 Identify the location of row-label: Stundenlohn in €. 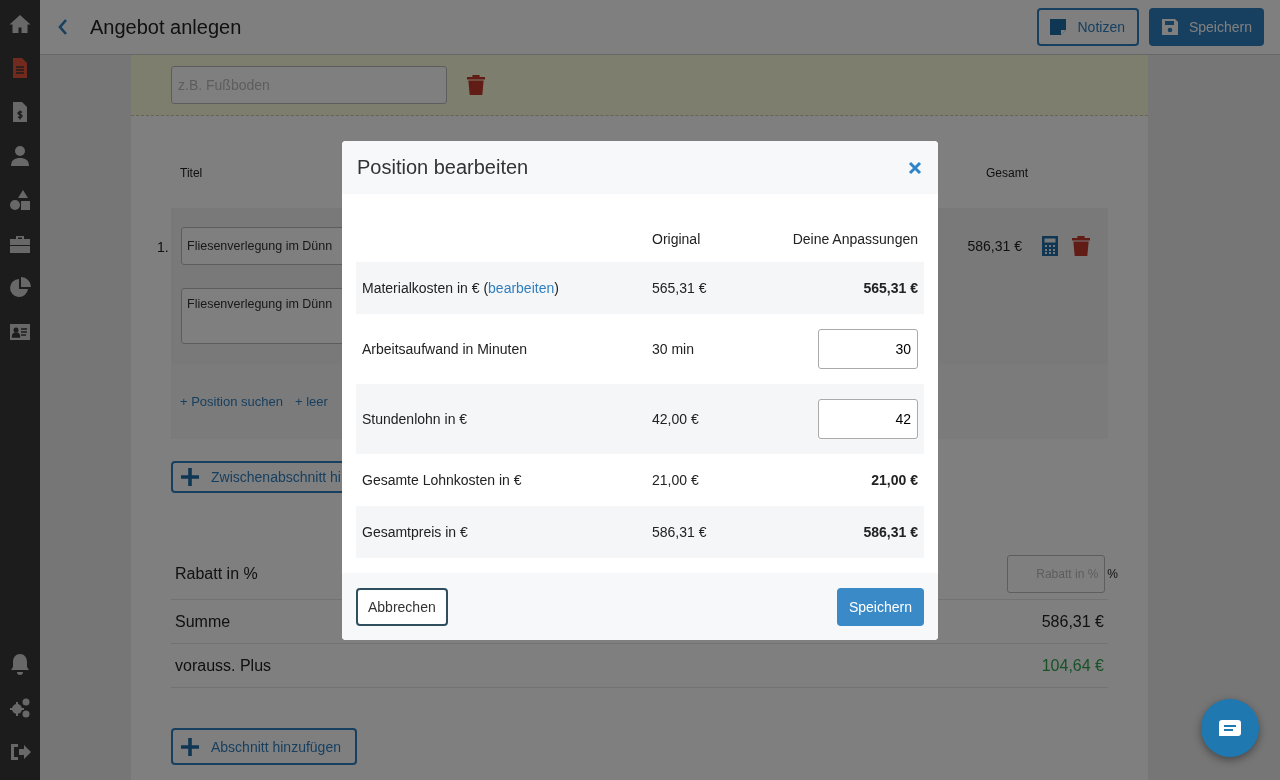
(415, 419).